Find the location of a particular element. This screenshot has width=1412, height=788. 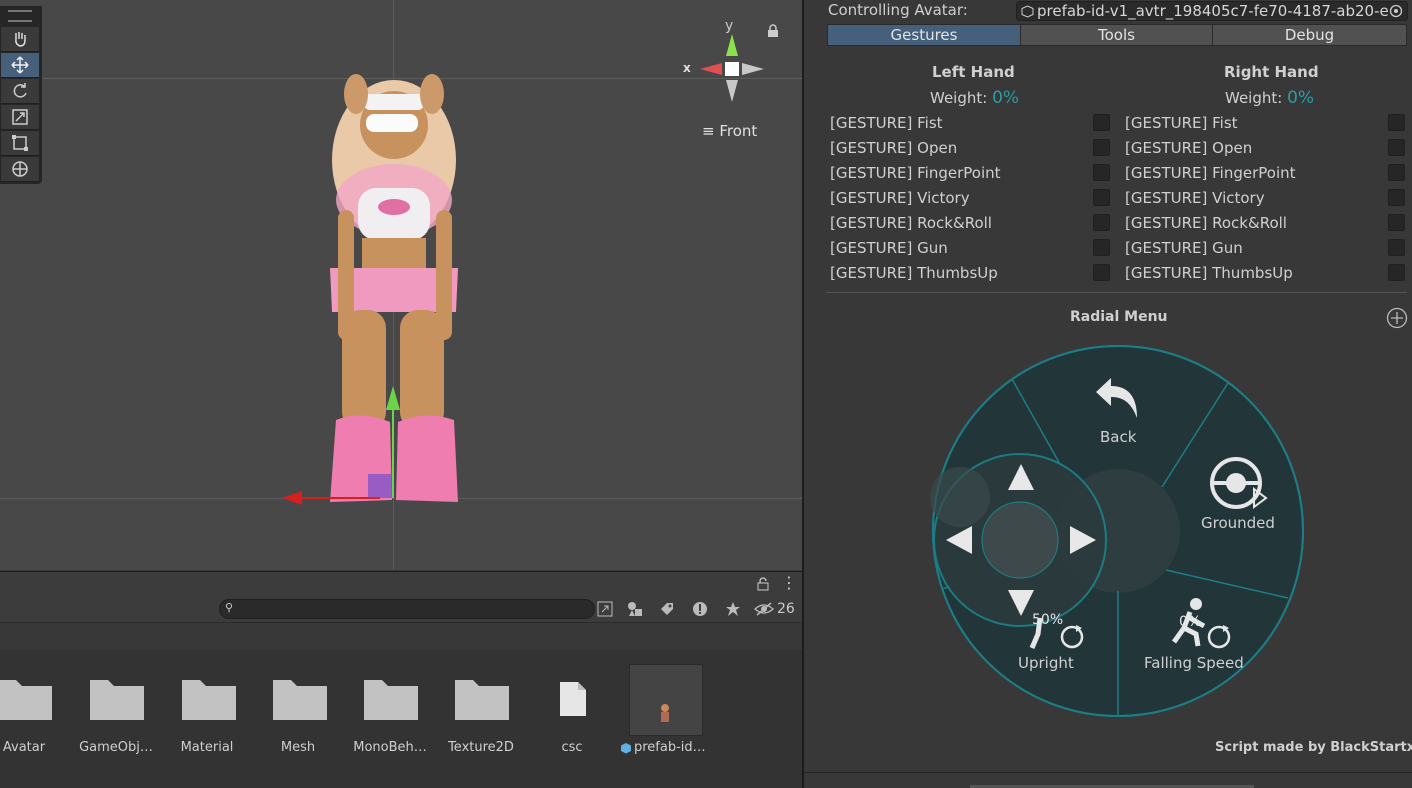

panel-footer-divider is located at coordinates (1108, 772).